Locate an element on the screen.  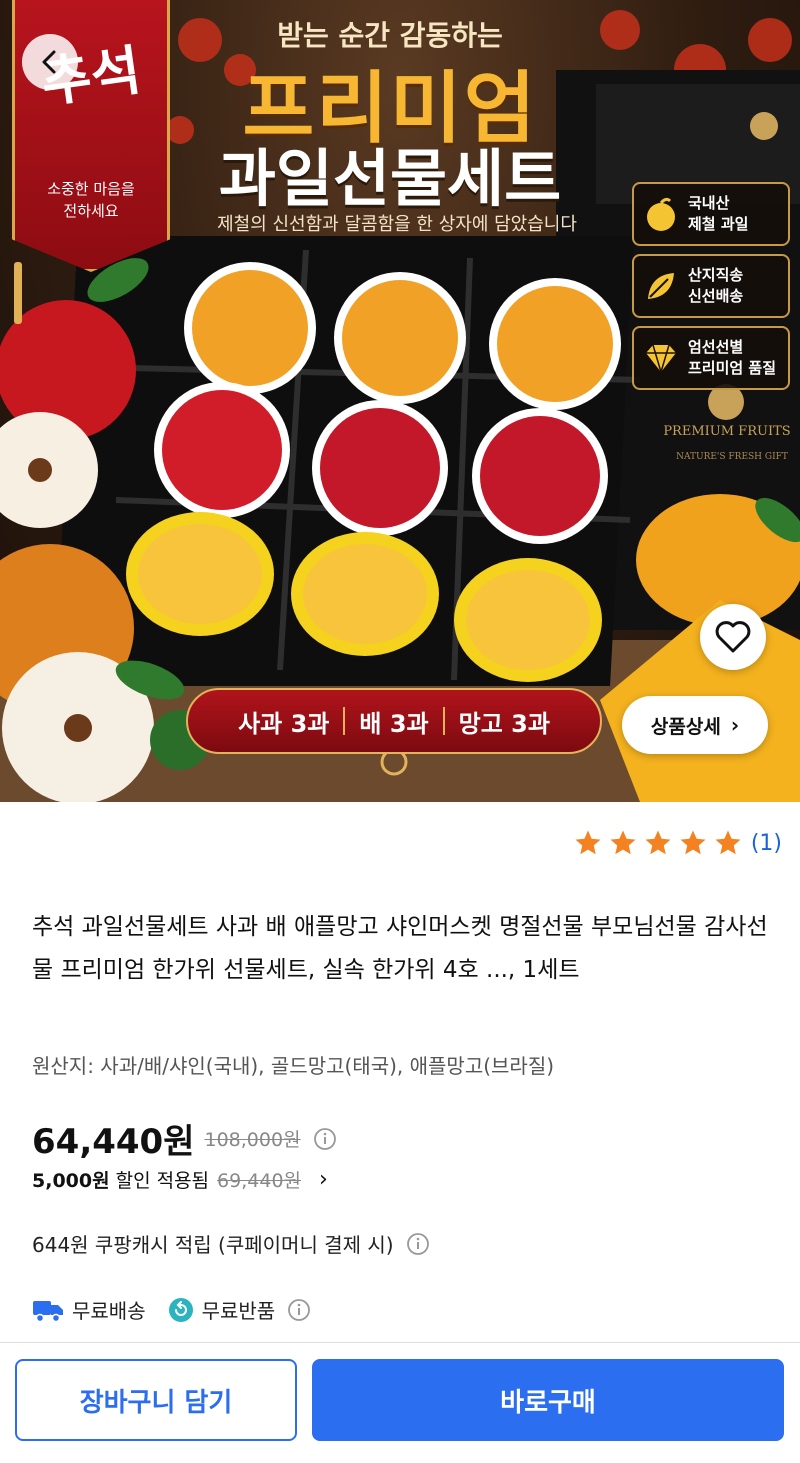
hero-tagline: 제철의 신선함과 달콤함을 한 상자에 담았습니다 is located at coordinates (397, 224).